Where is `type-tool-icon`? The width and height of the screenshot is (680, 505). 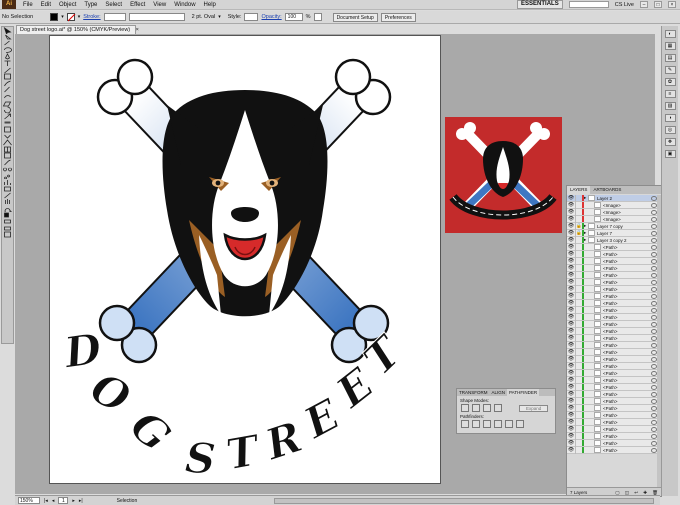 type-tool-icon is located at coordinates (7, 63).